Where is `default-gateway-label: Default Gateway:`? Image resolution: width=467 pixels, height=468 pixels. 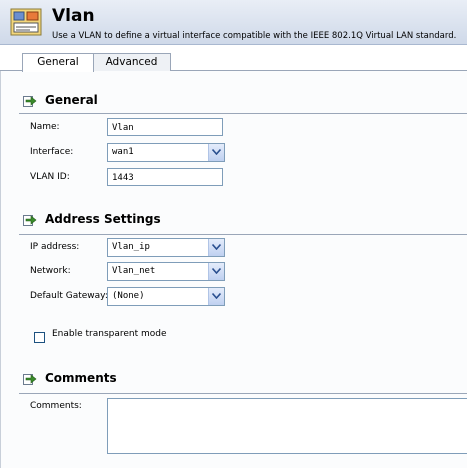
default-gateway-label: Default Gateway: is located at coordinates (69, 296).